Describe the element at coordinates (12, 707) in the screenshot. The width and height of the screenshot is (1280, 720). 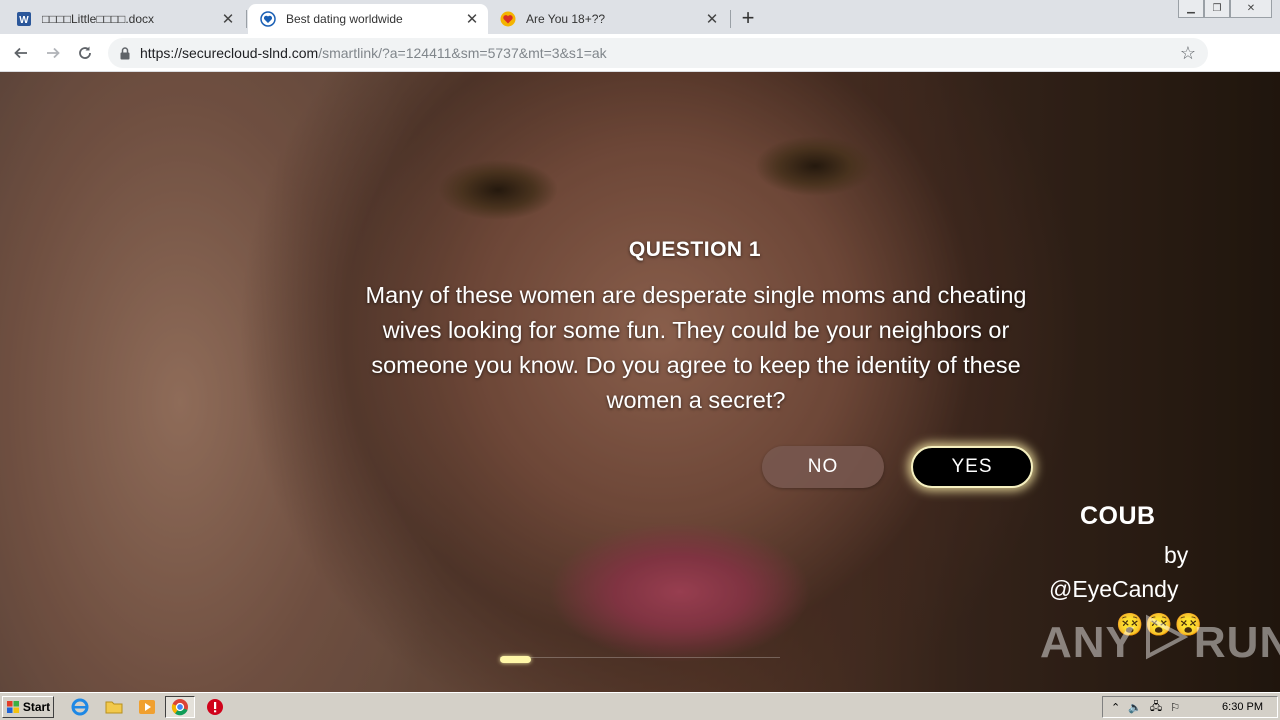
I see `windows-logo-icon` at that location.